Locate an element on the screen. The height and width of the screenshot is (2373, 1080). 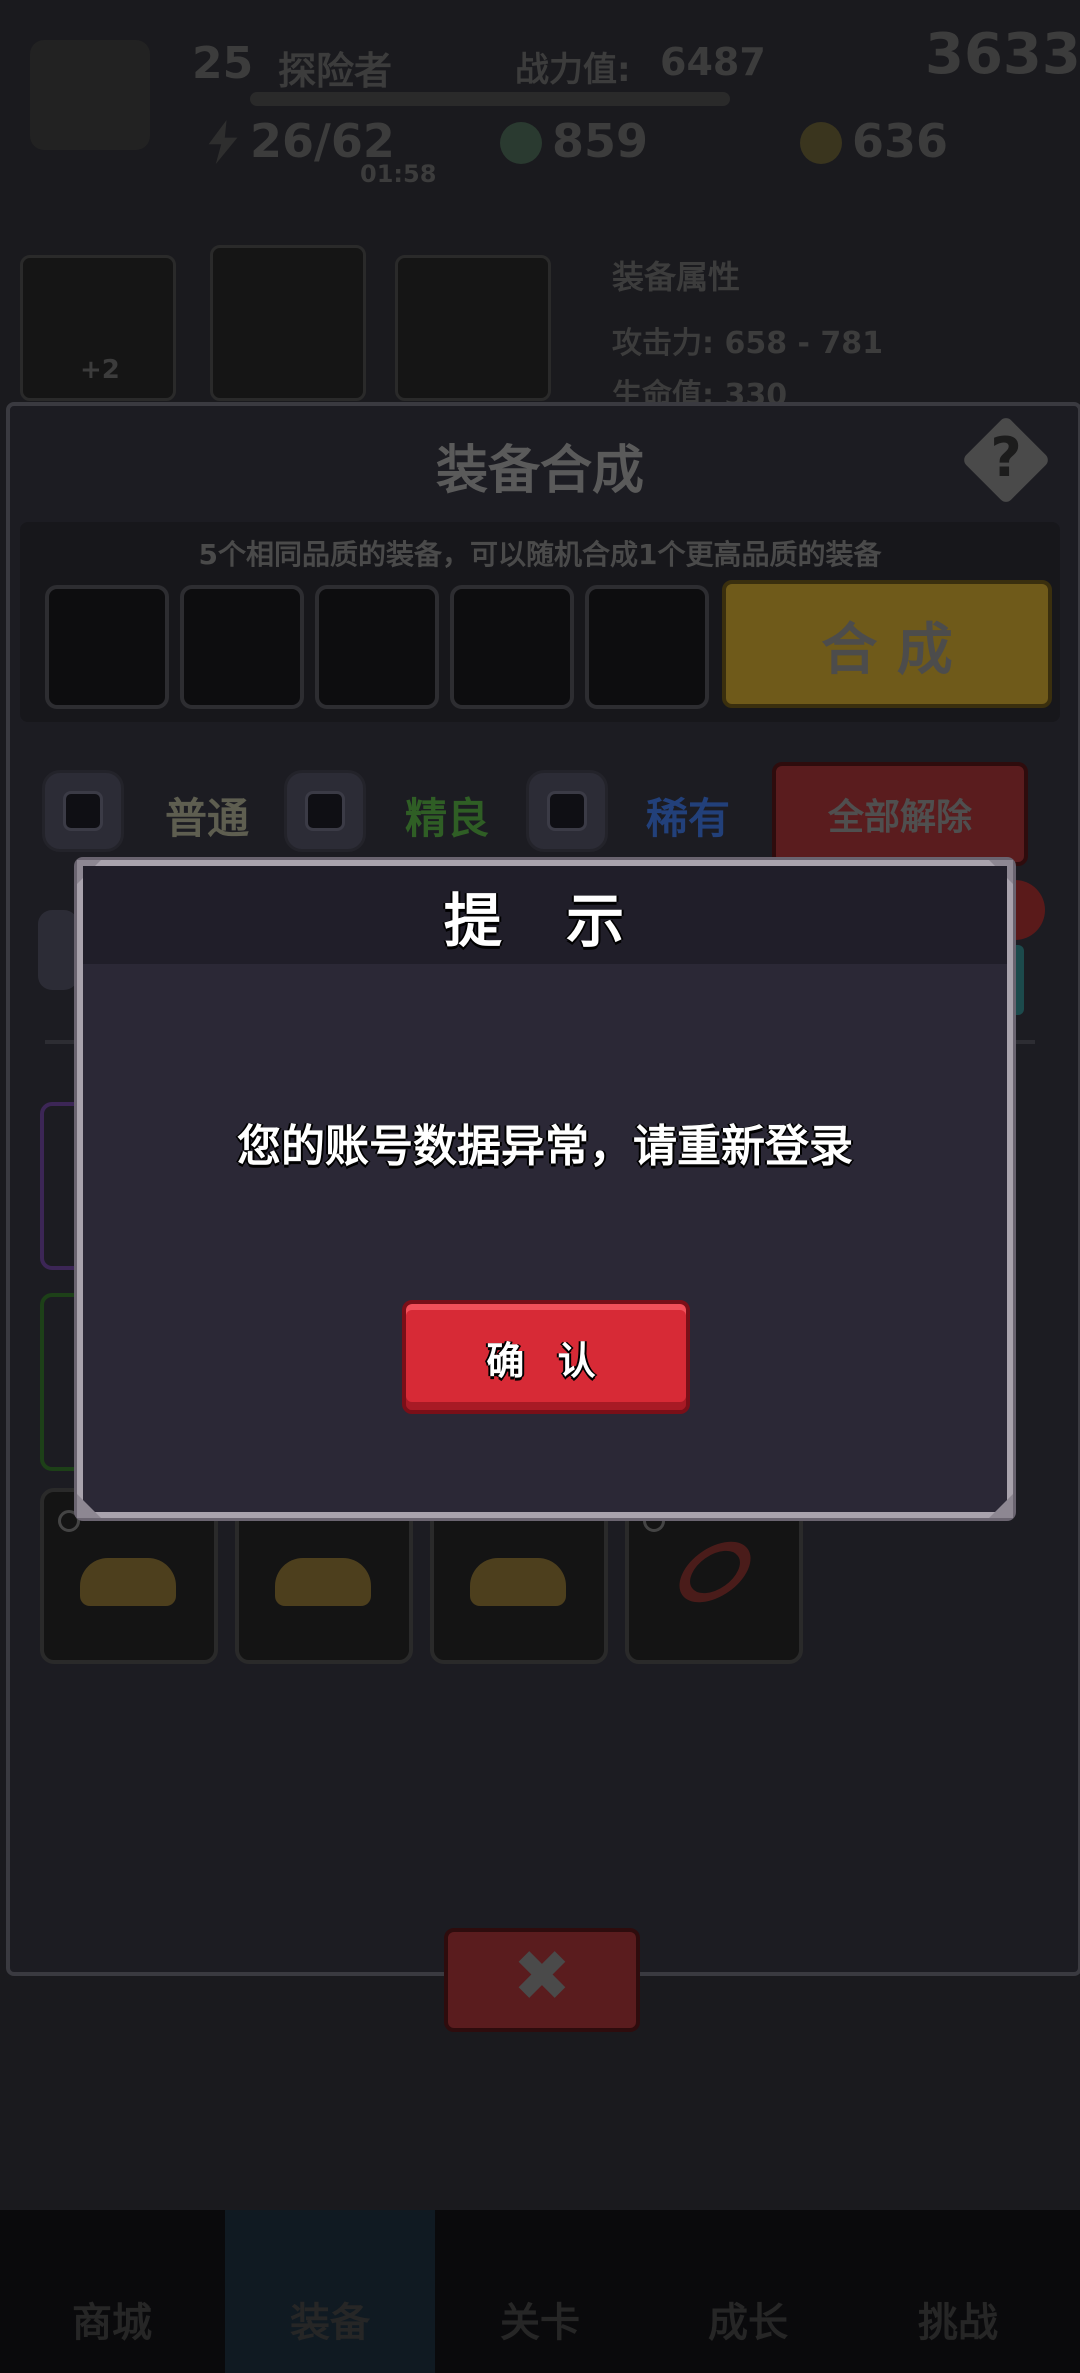
player-avatar is located at coordinates (90, 95).